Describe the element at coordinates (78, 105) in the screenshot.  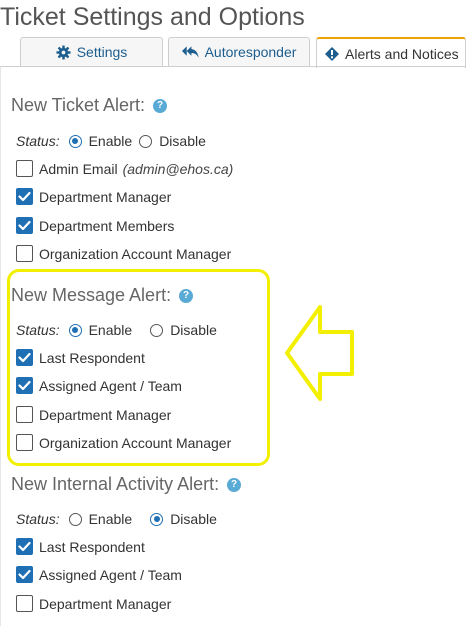
I see `new-ticket-alert-title-text: New Ticket Alert:` at that location.